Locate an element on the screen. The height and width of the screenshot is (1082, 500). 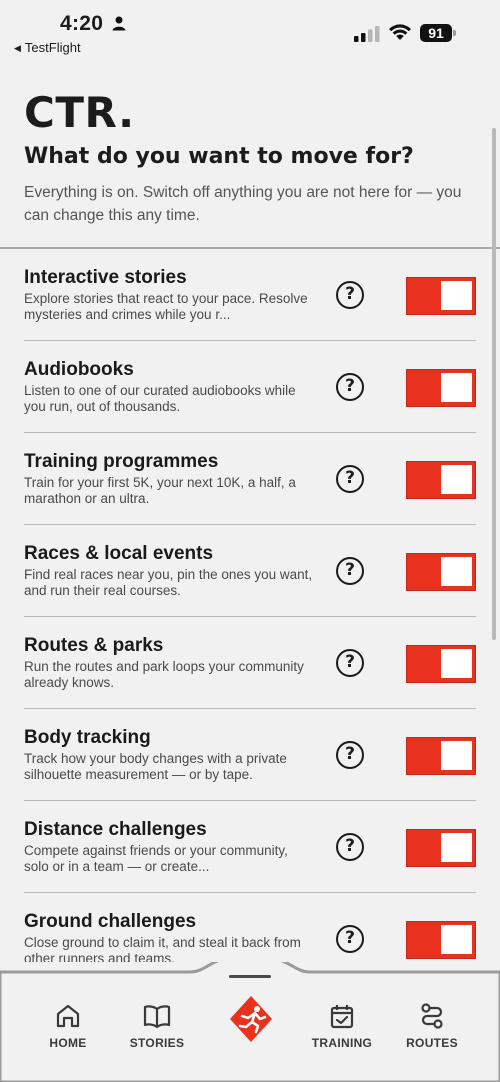
person-icon is located at coordinates (119, 23).